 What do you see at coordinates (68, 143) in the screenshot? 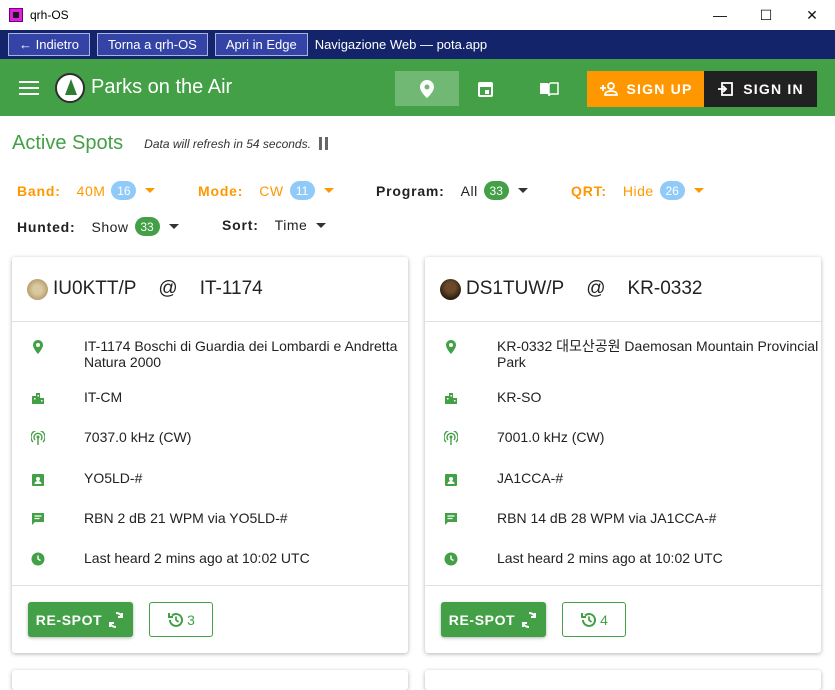
I see `page-title: Active Spots` at bounding box center [68, 143].